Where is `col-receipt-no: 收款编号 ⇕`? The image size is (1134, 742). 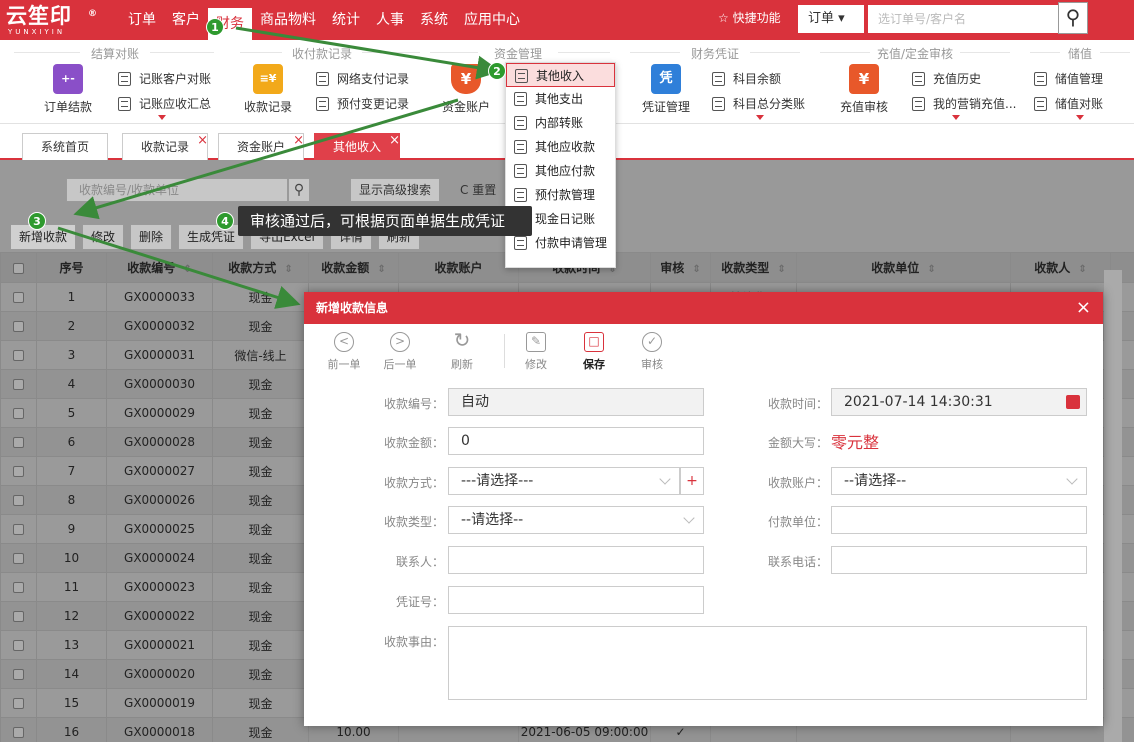
col-receipt-no: 收款编号 ⇕ is located at coordinates (159, 267).